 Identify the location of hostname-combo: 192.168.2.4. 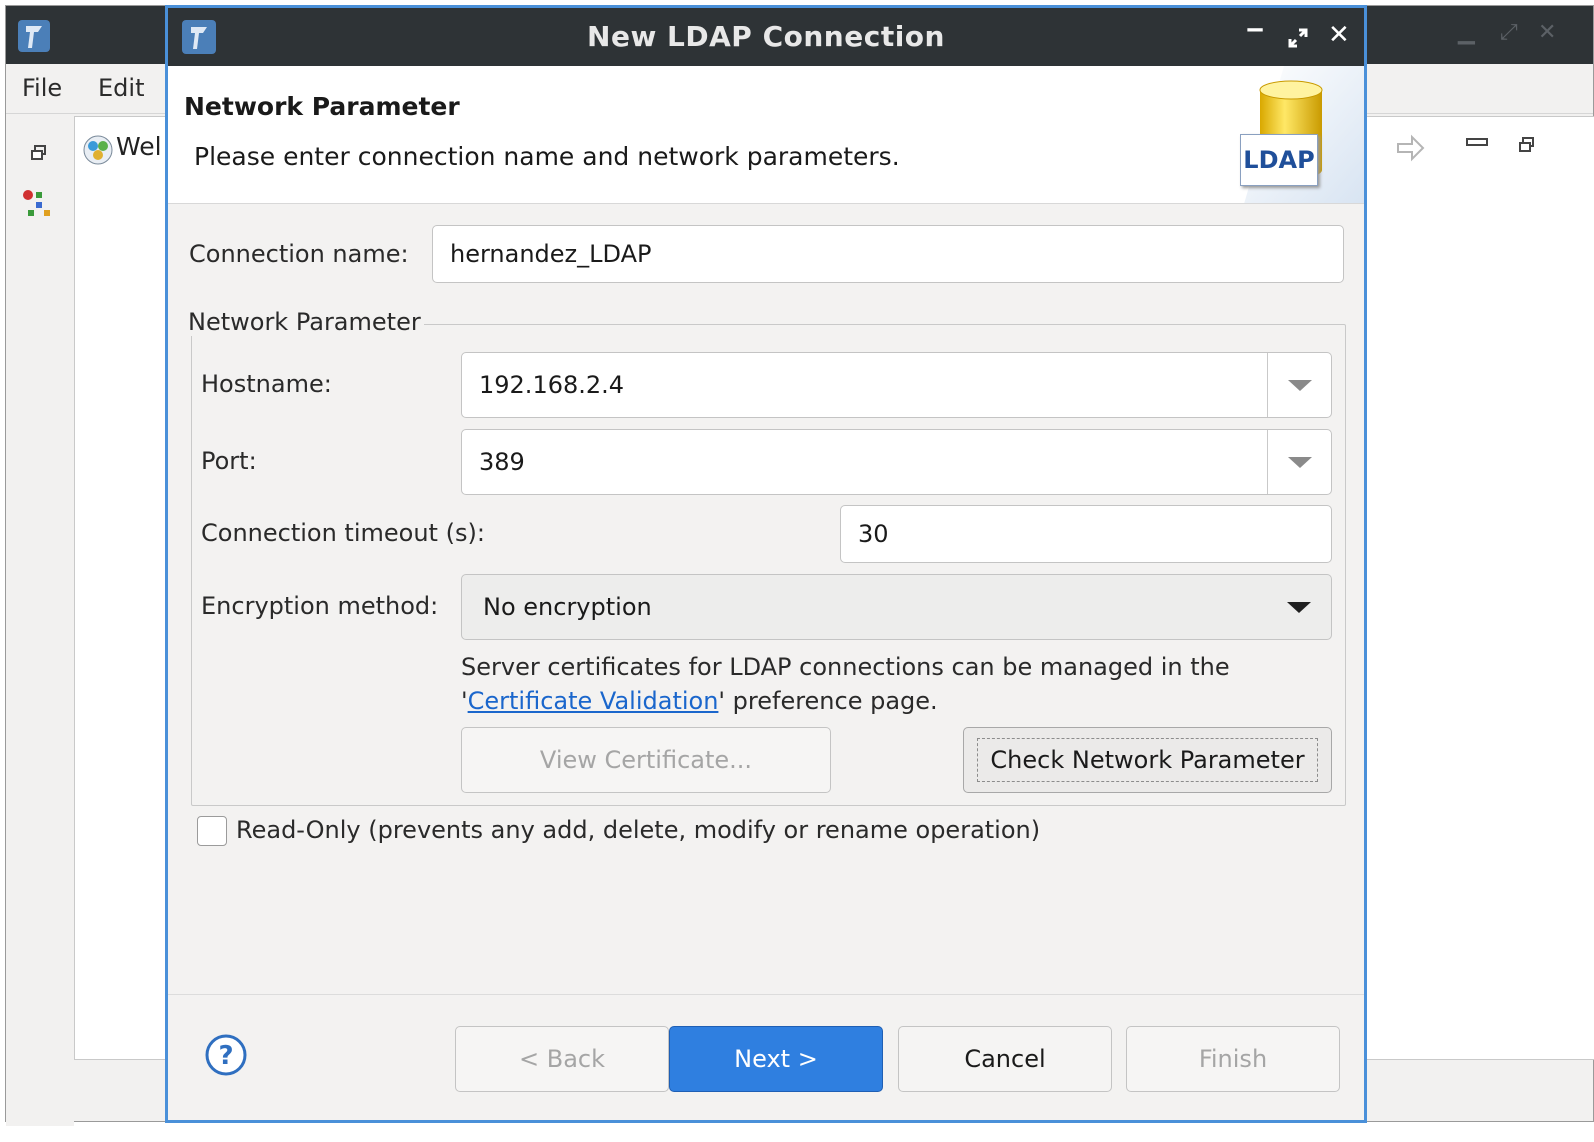
(896, 385).